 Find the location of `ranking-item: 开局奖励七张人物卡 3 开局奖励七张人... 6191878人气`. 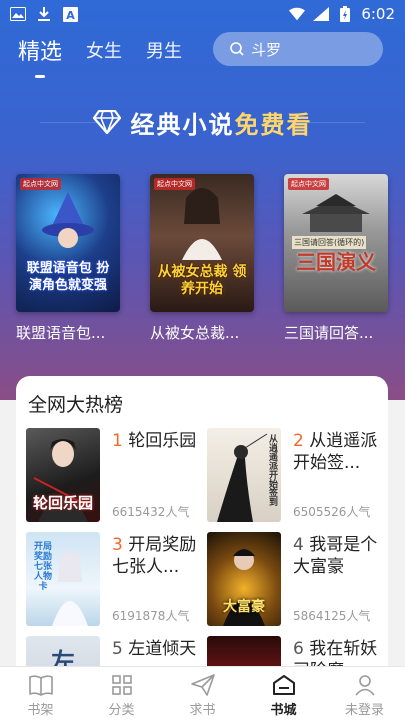

ranking-item: 开局奖励七张人物卡 3 开局奖励七张人... 6191878人气 is located at coordinates (106, 580).